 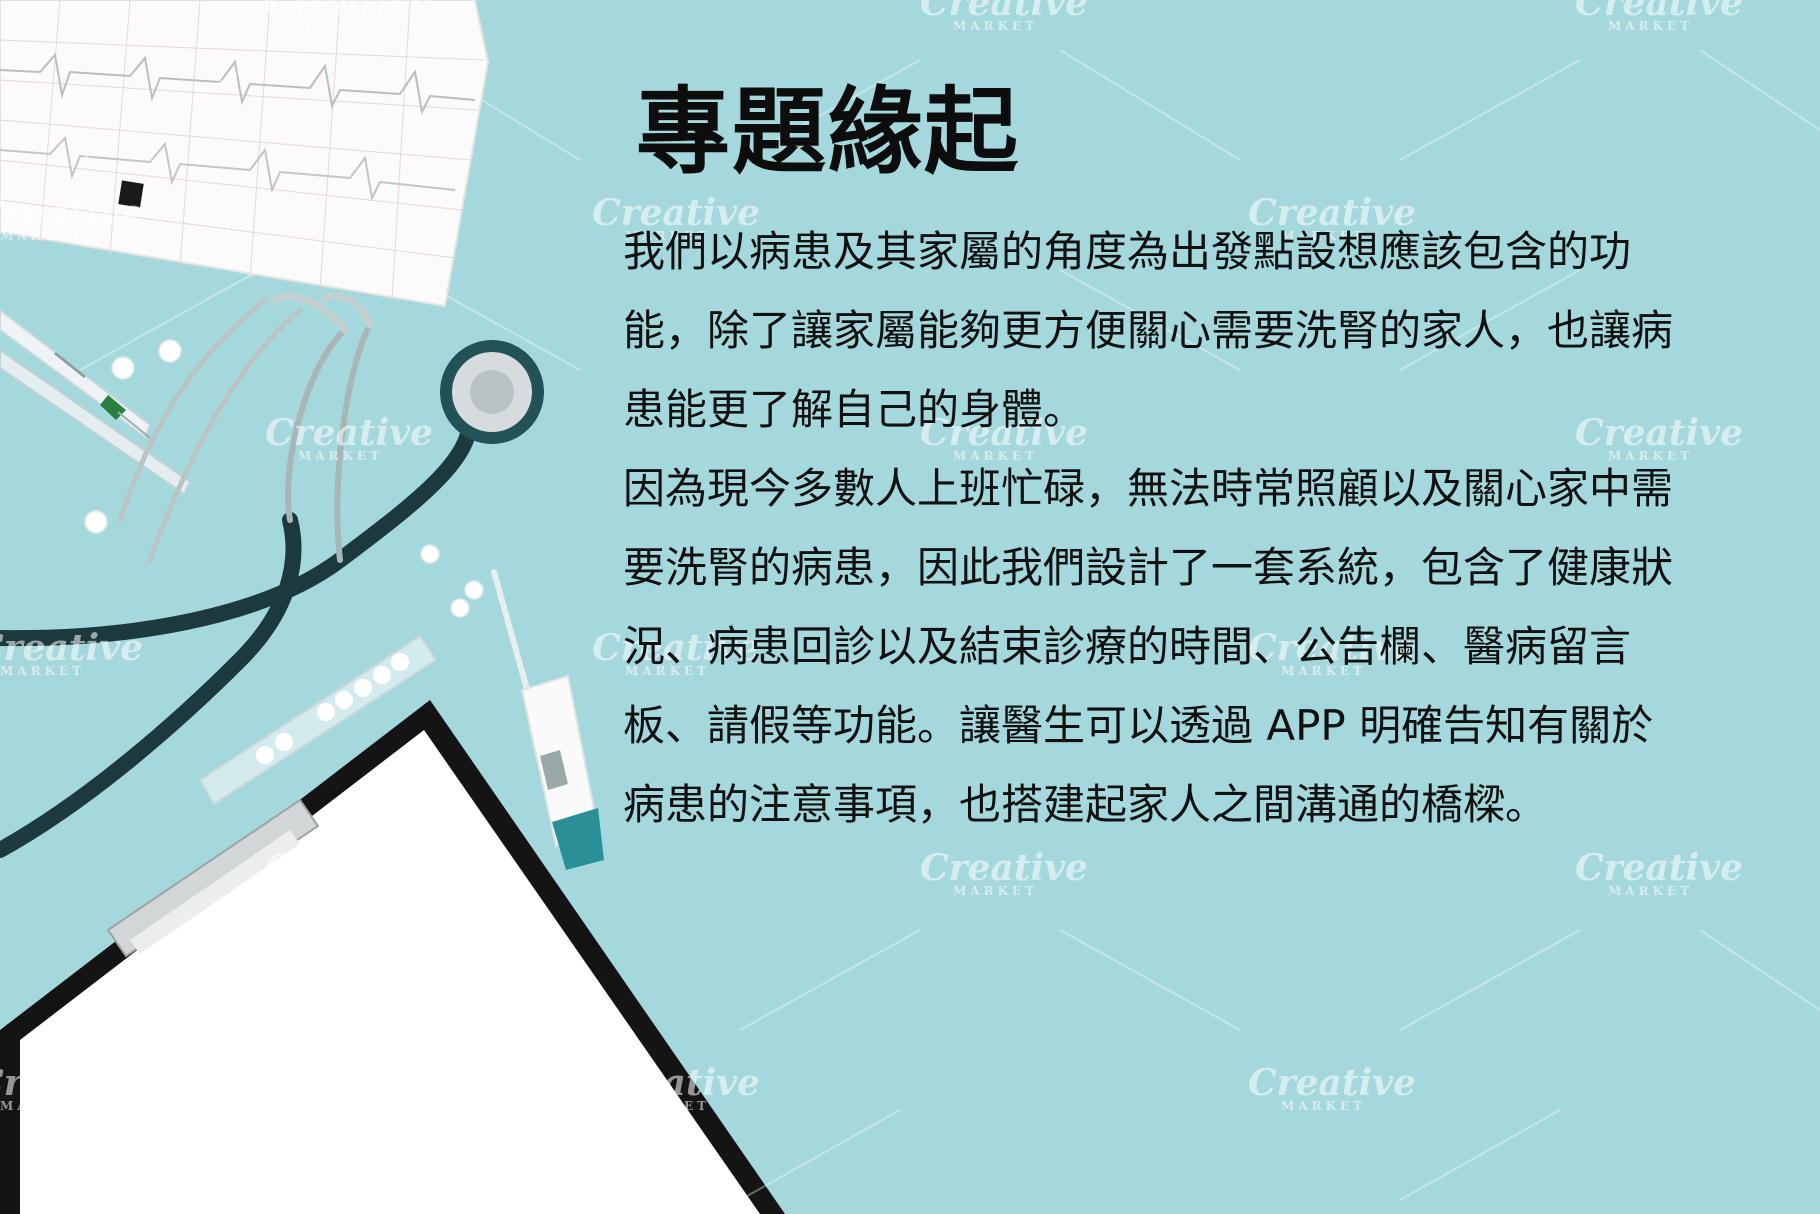 What do you see at coordinates (1148, 488) in the screenshot?
I see `body-line: 因為現今多數人上班忙碌，無法時常照顧以及關心家中需` at bounding box center [1148, 488].